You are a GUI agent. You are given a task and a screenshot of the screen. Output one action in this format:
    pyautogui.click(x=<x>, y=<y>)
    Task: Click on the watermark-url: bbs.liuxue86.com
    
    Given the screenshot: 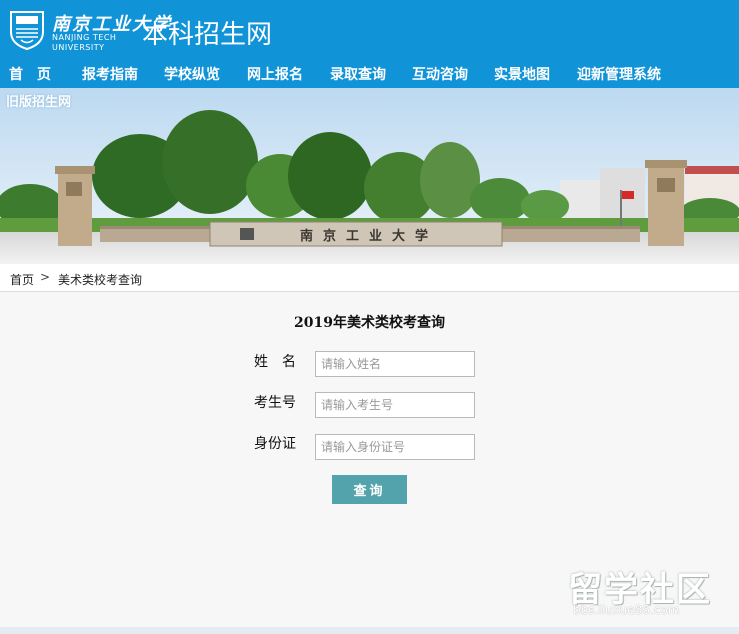 What is the action you would take?
    pyautogui.click(x=626, y=610)
    